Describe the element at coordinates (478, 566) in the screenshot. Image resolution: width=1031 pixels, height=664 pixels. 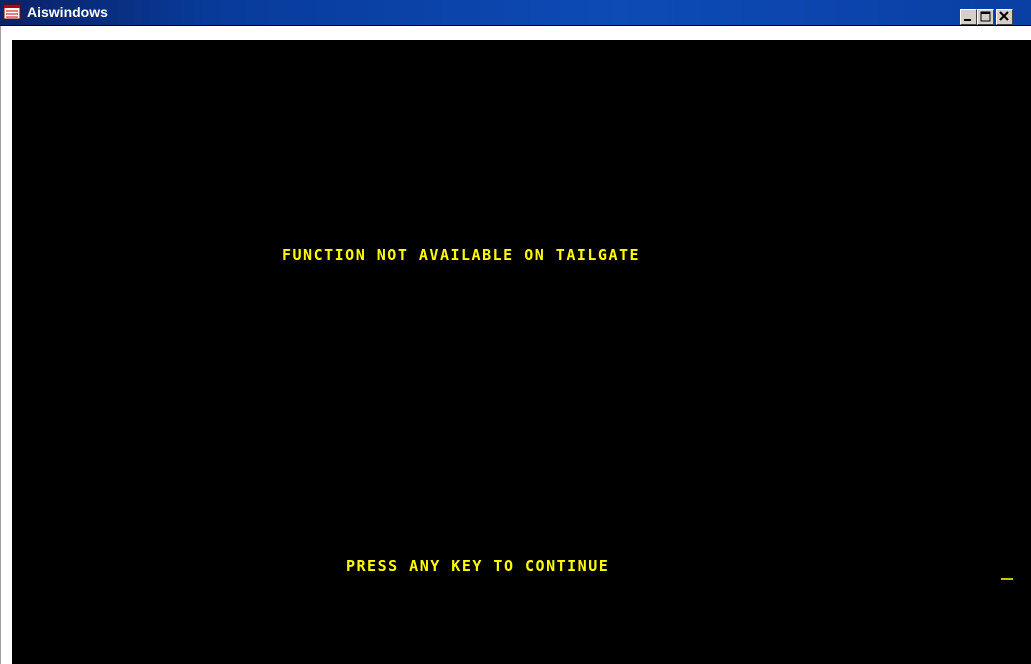
I see `continue-prompt: PRESS ANY KEY TO CONTINUE` at that location.